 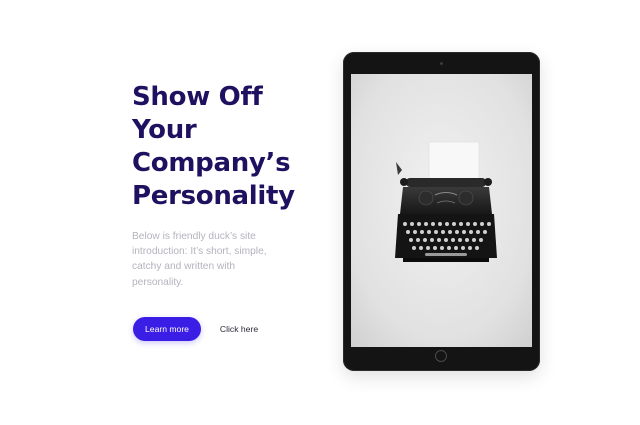 What do you see at coordinates (213, 196) in the screenshot?
I see `hero-title-line-4: Personality` at bounding box center [213, 196].